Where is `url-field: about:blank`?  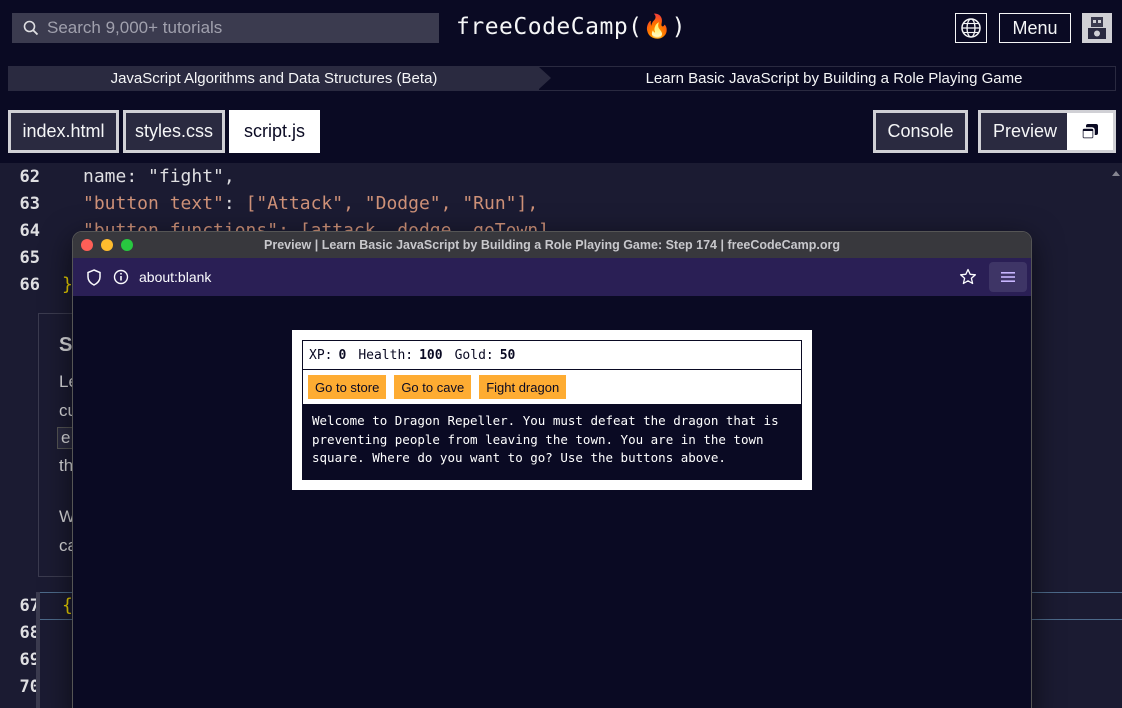
url-field: about:blank is located at coordinates (175, 277).